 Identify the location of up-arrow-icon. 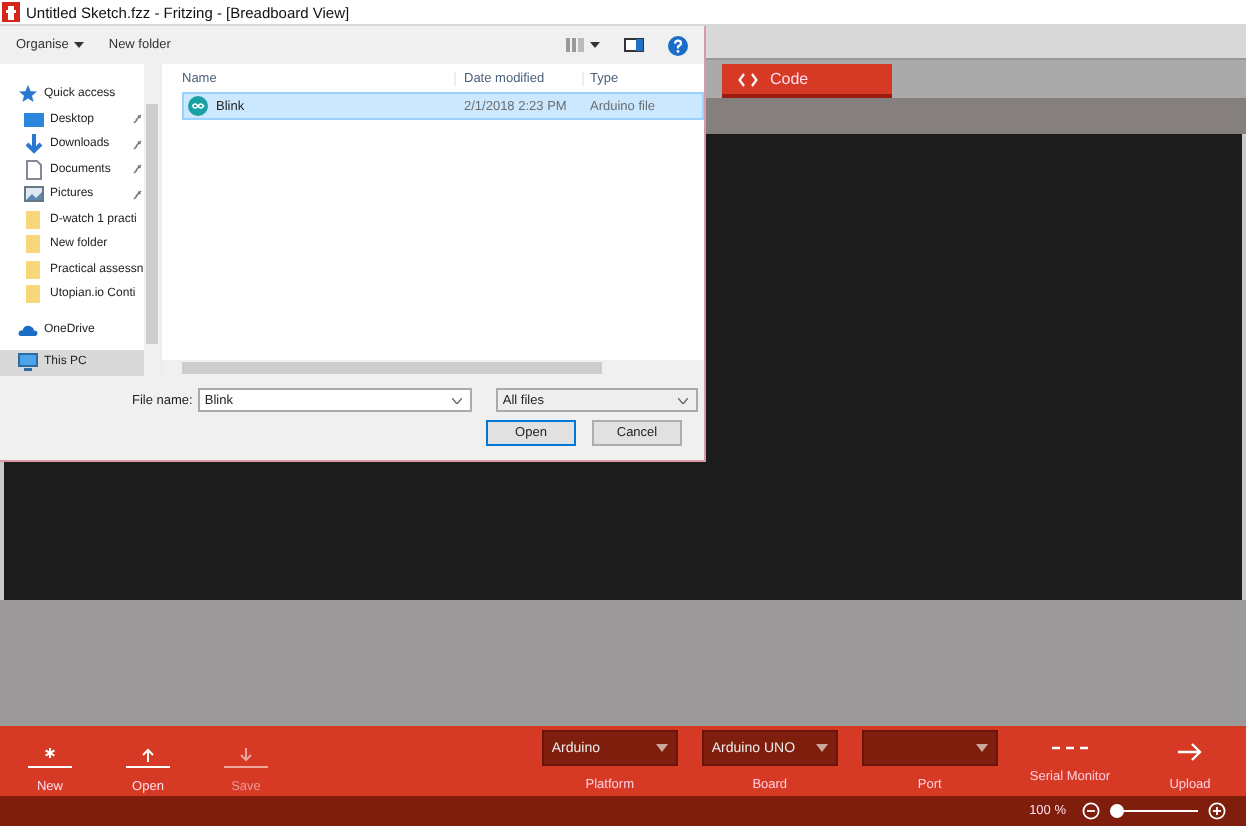
(148, 758).